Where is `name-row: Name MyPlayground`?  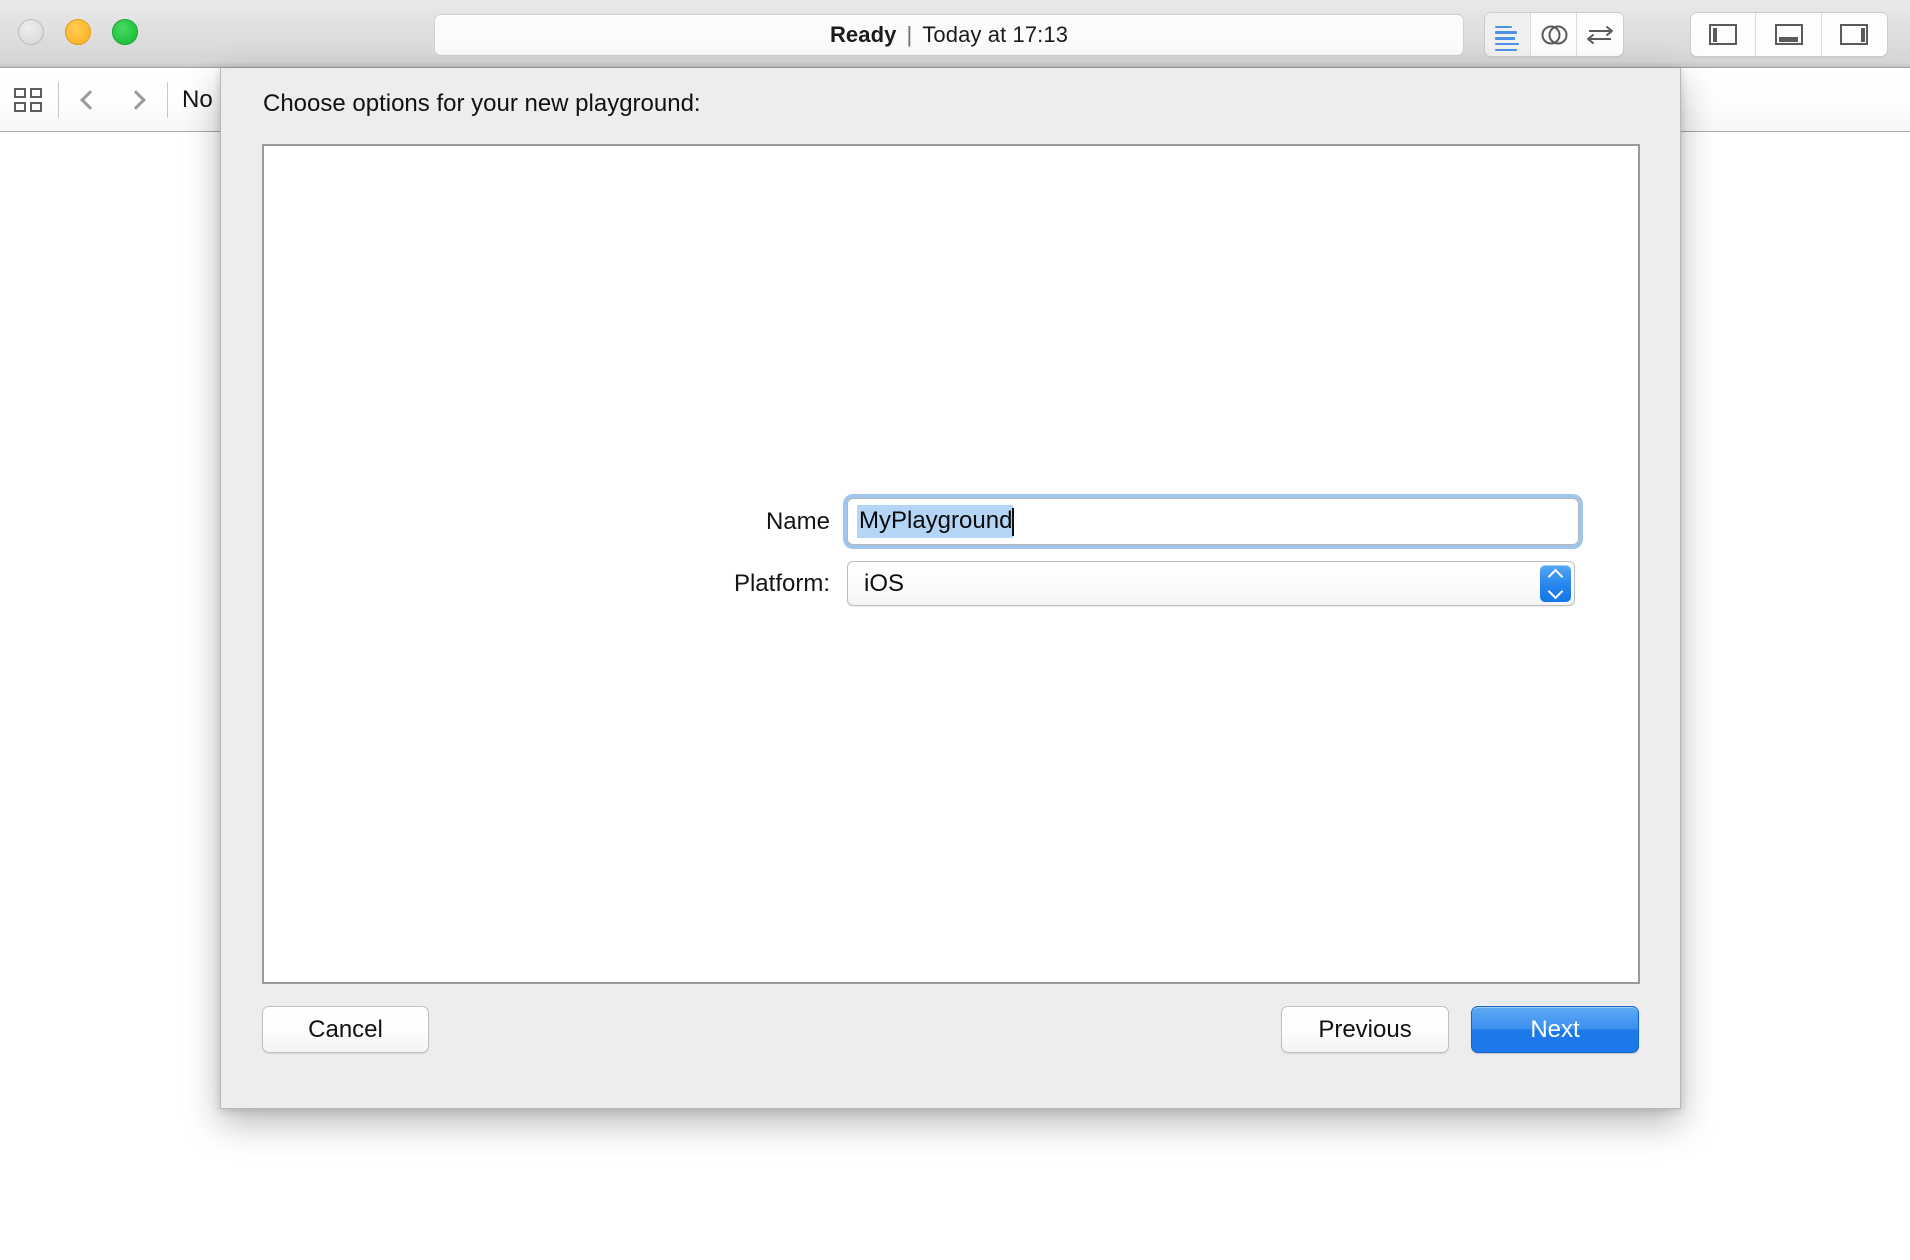 name-row: Name MyPlayground is located at coordinates (951, 521).